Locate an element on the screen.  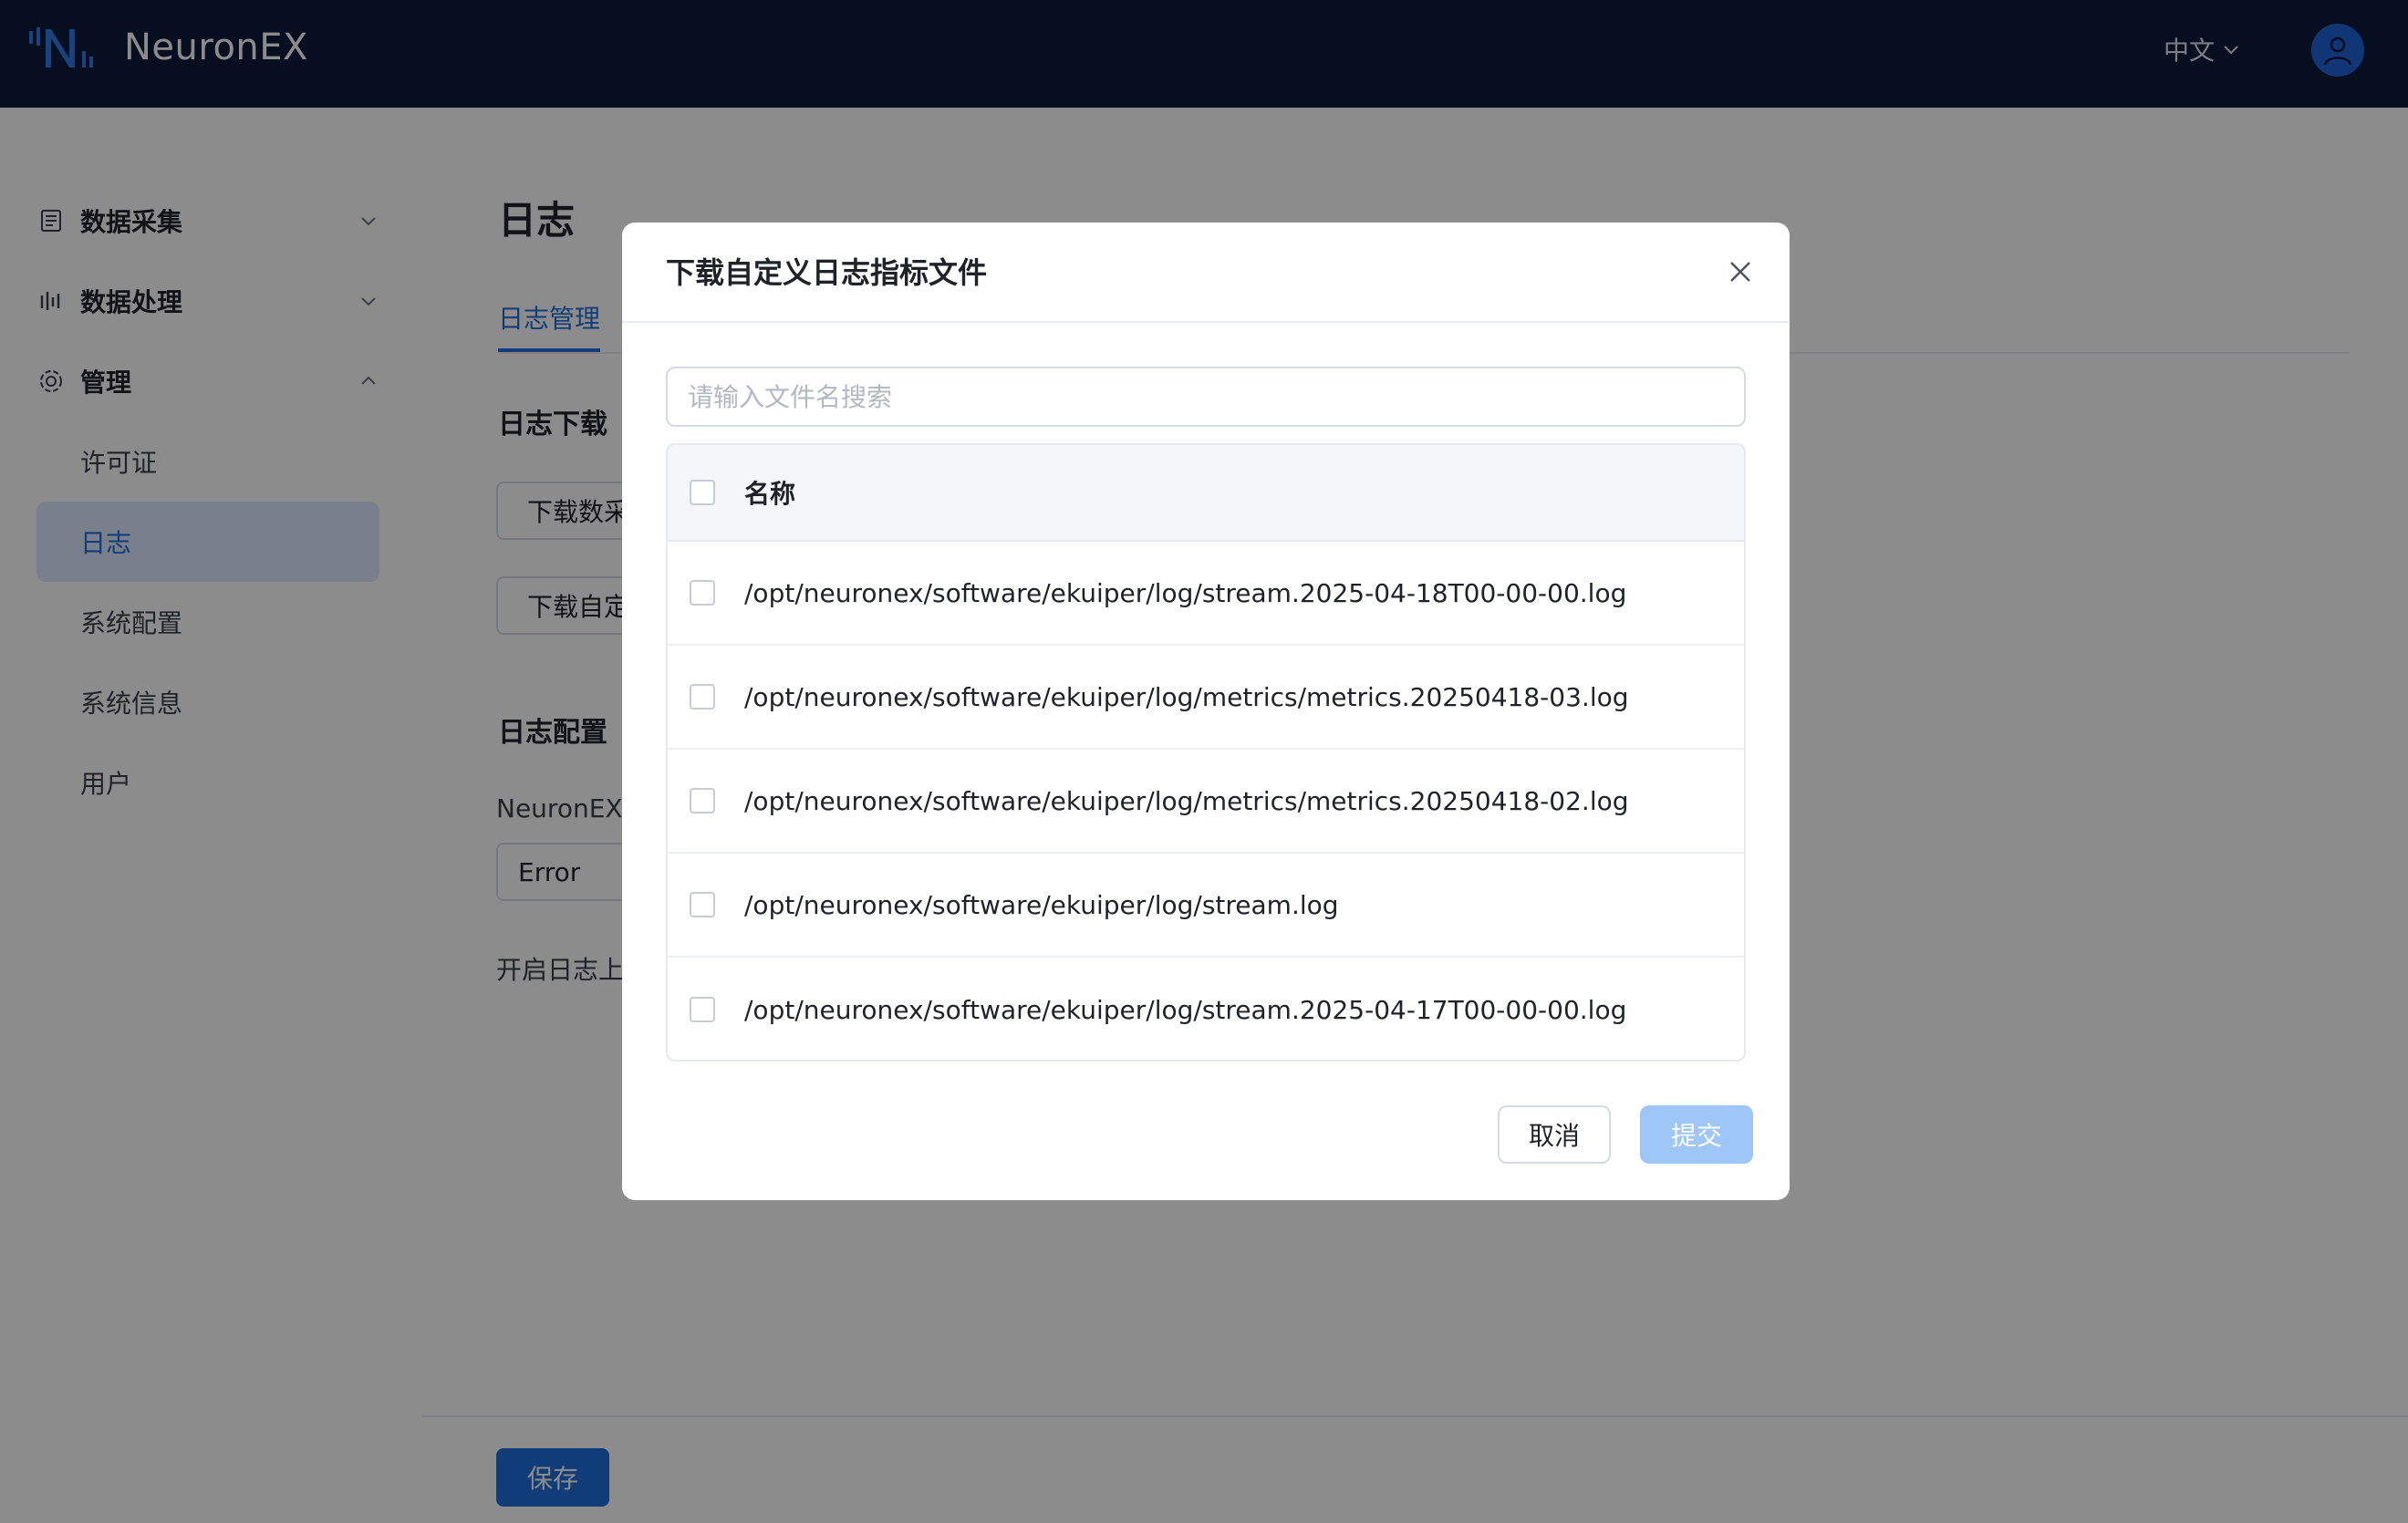
cancel-button: 取消 is located at coordinates (1555, 1134).